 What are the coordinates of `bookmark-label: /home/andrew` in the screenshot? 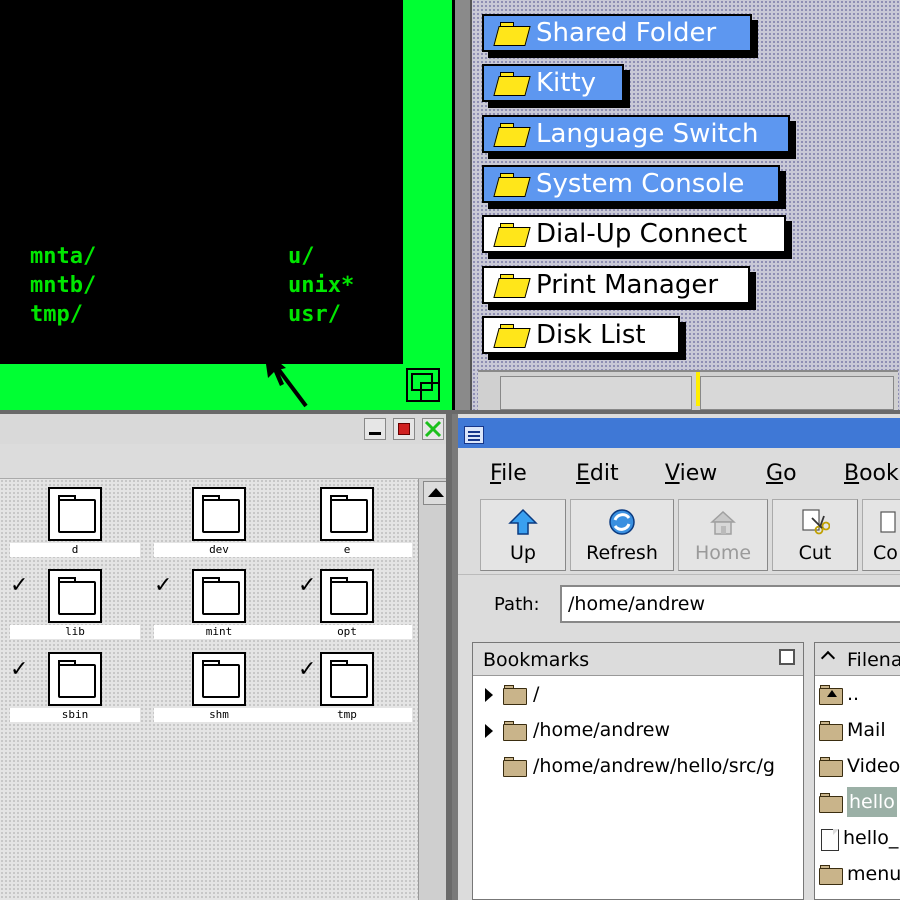 It's located at (602, 730).